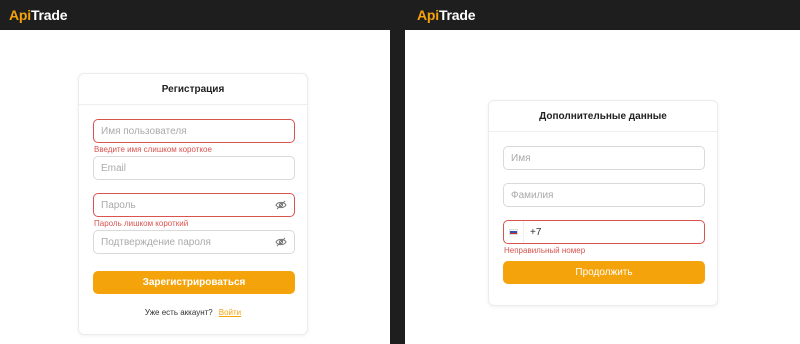 This screenshot has height=344, width=800. I want to click on email-field, so click(194, 168).